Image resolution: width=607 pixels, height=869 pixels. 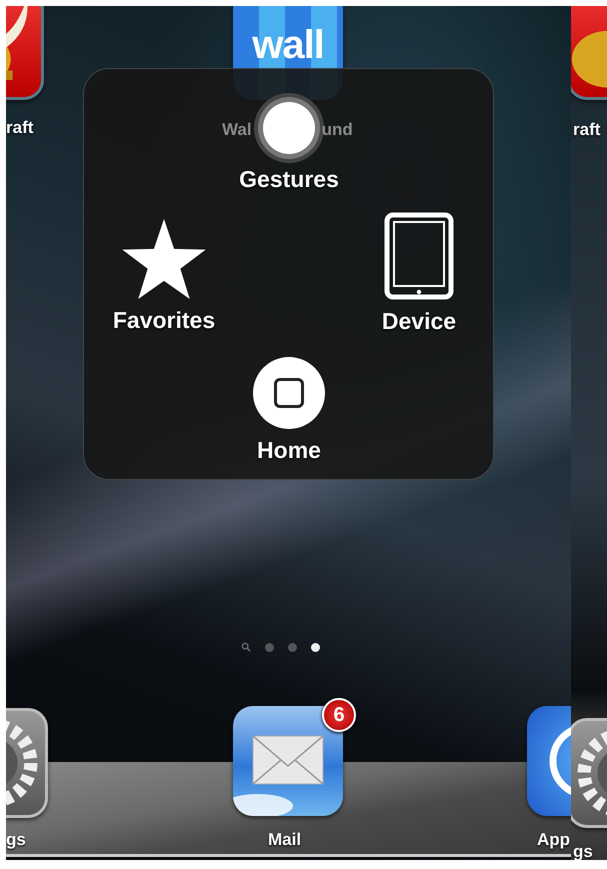 I want to click on app-label: App, so click(x=553, y=840).